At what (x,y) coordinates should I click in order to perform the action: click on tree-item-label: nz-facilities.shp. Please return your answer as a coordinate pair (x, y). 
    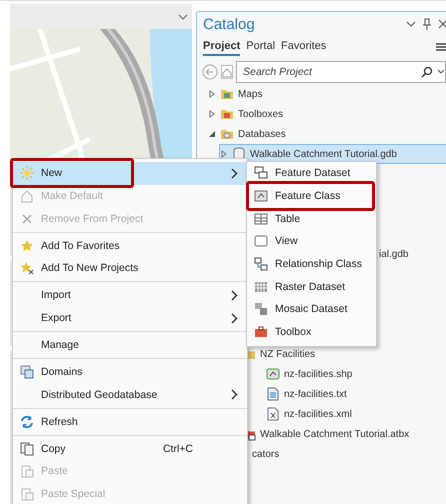
    Looking at the image, I should click on (318, 374).